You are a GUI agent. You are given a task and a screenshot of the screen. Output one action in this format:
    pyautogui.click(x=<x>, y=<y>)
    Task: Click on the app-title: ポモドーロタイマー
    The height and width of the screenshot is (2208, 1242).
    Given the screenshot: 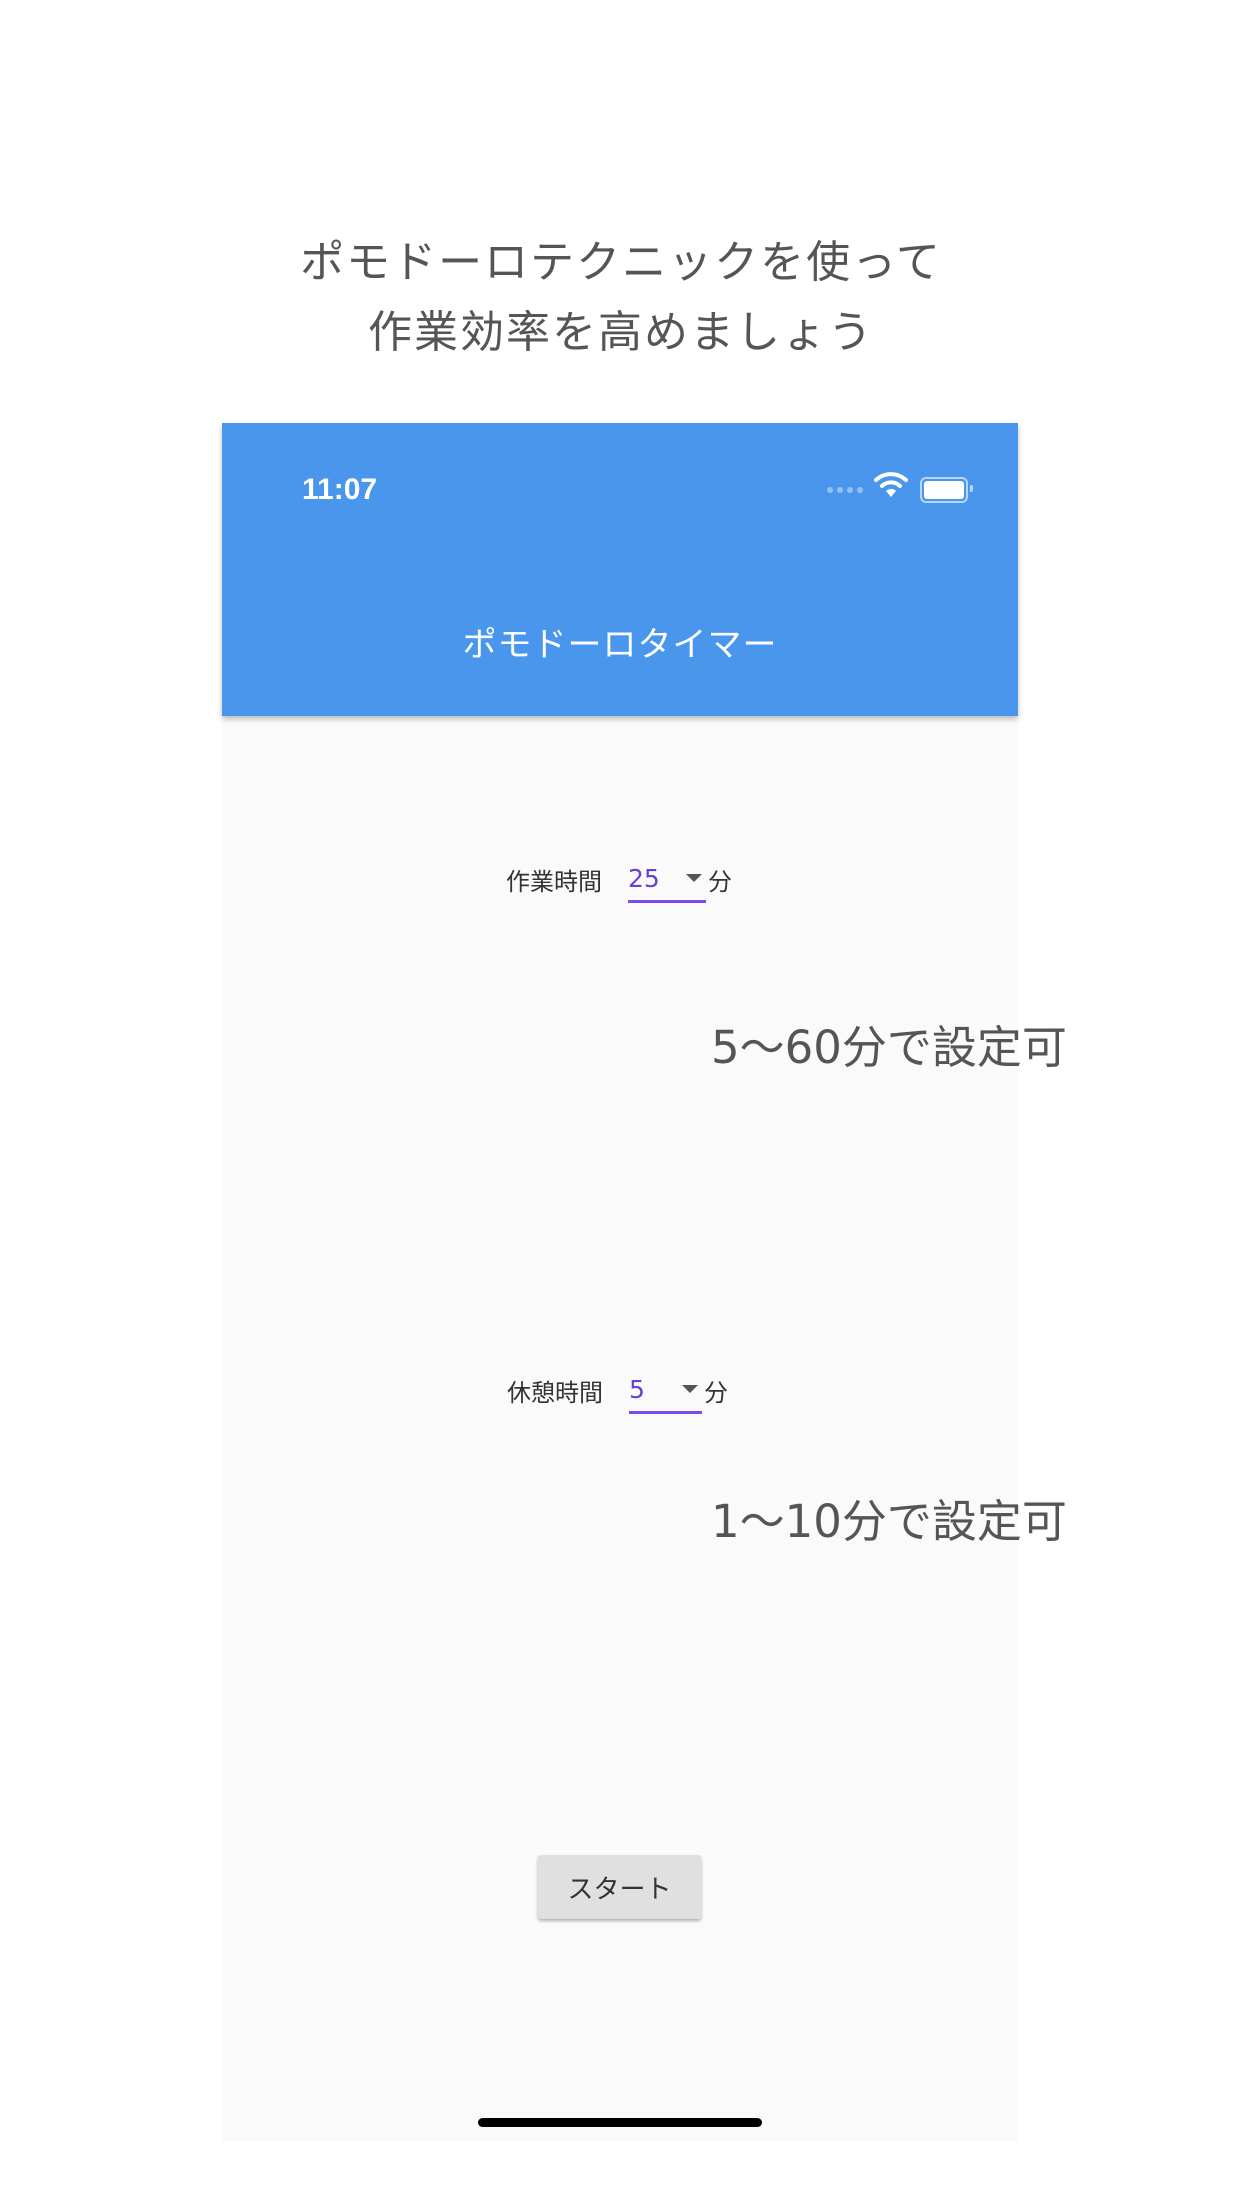 What is the action you would take?
    pyautogui.click(x=620, y=645)
    